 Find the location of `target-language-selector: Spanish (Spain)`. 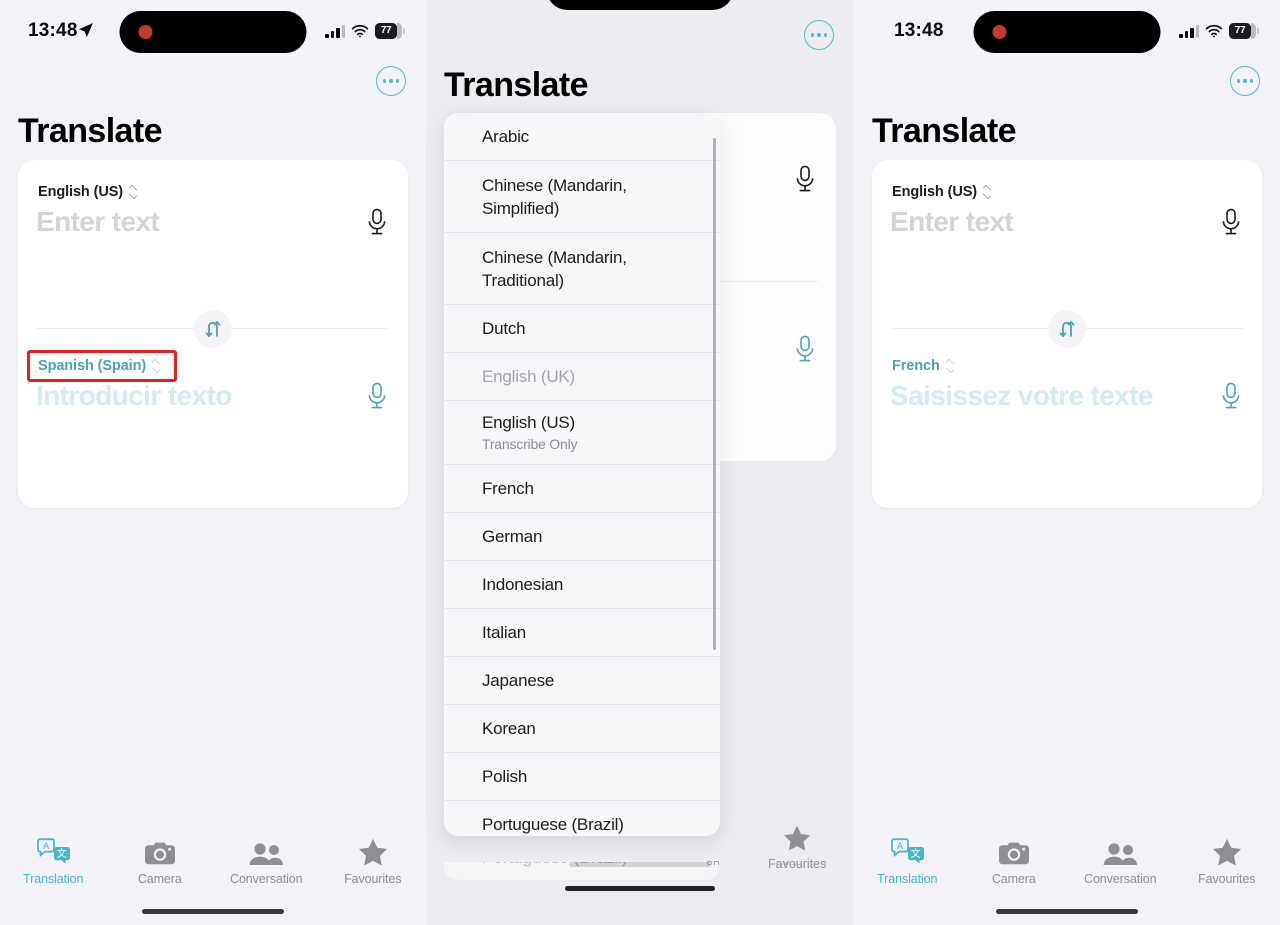

target-language-selector: Spanish (Spain) is located at coordinates (99, 366).